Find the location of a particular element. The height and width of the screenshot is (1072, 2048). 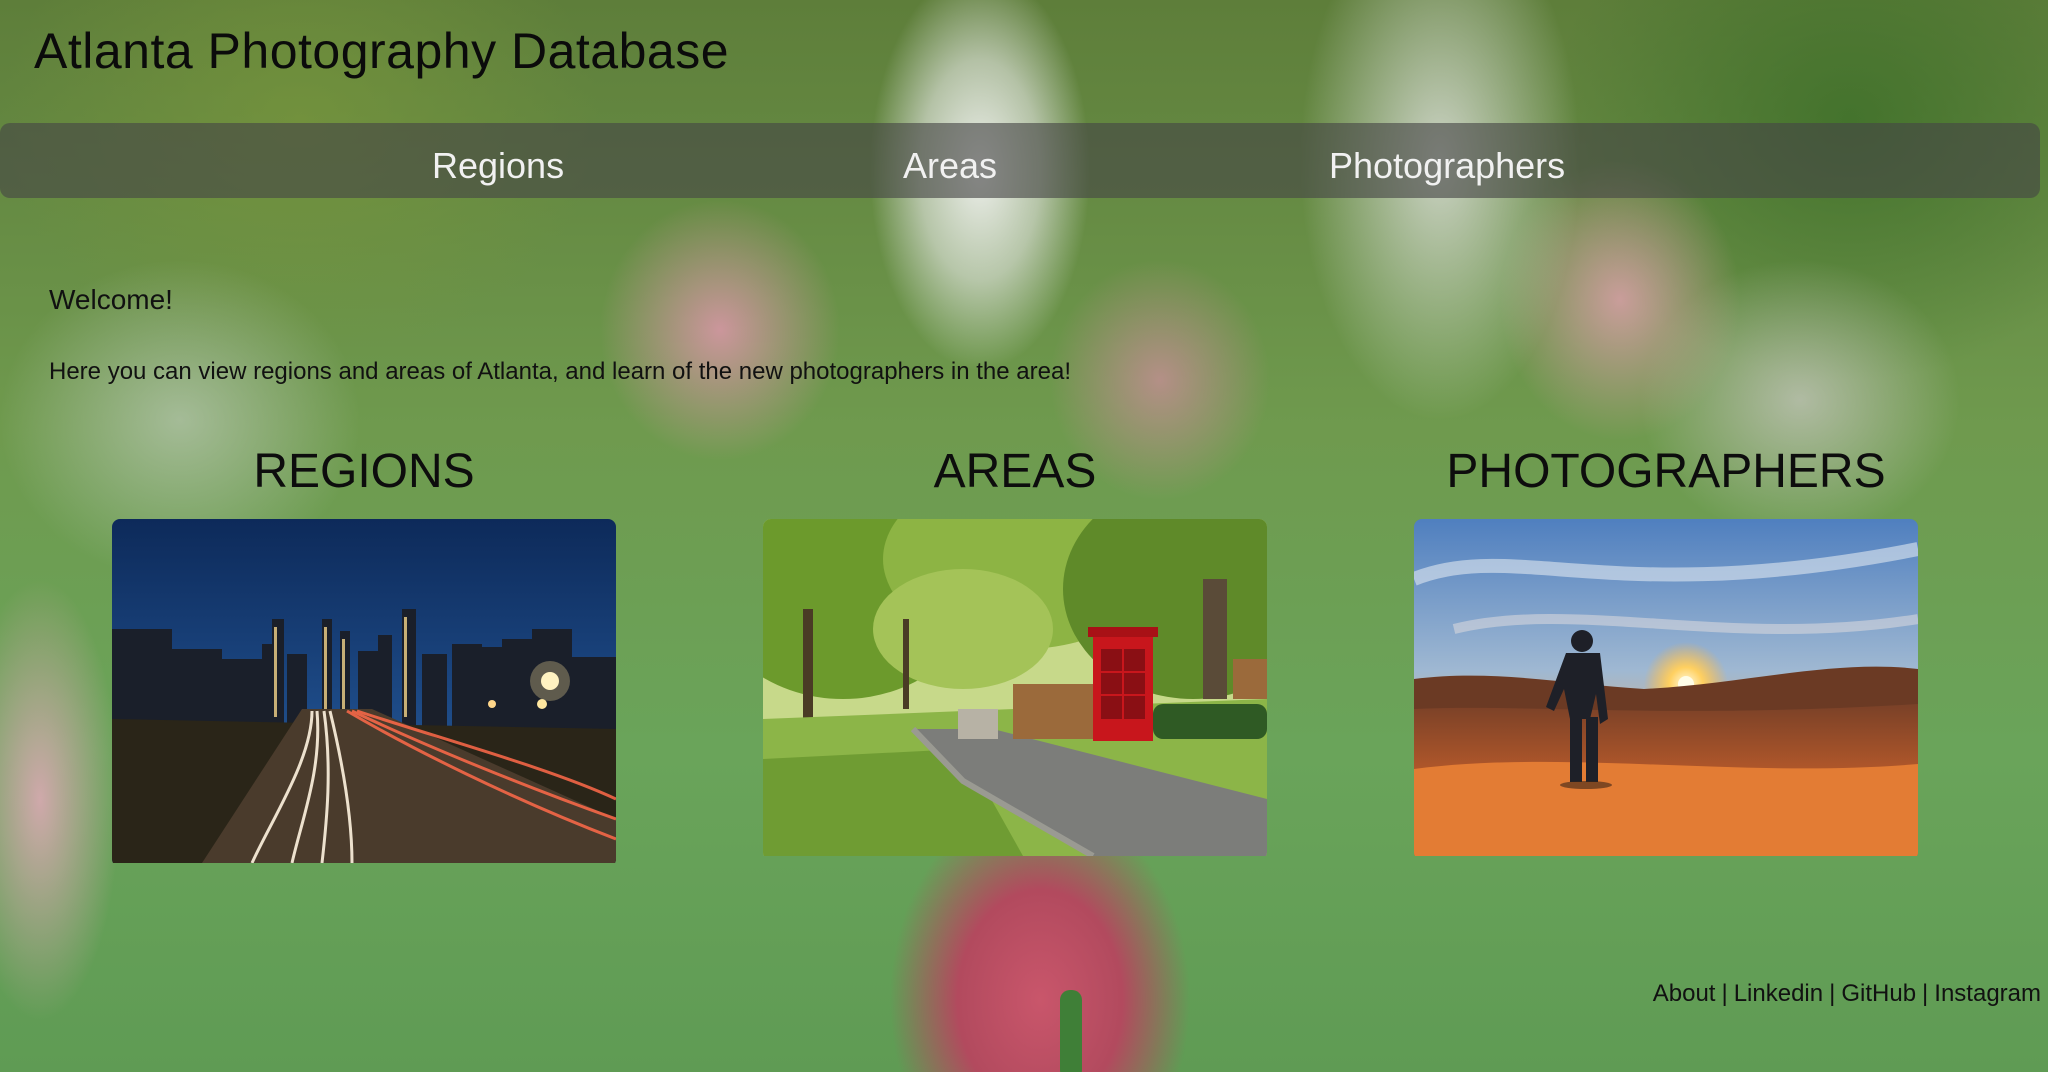

regions-card: REGIONS is located at coordinates (364, 653).